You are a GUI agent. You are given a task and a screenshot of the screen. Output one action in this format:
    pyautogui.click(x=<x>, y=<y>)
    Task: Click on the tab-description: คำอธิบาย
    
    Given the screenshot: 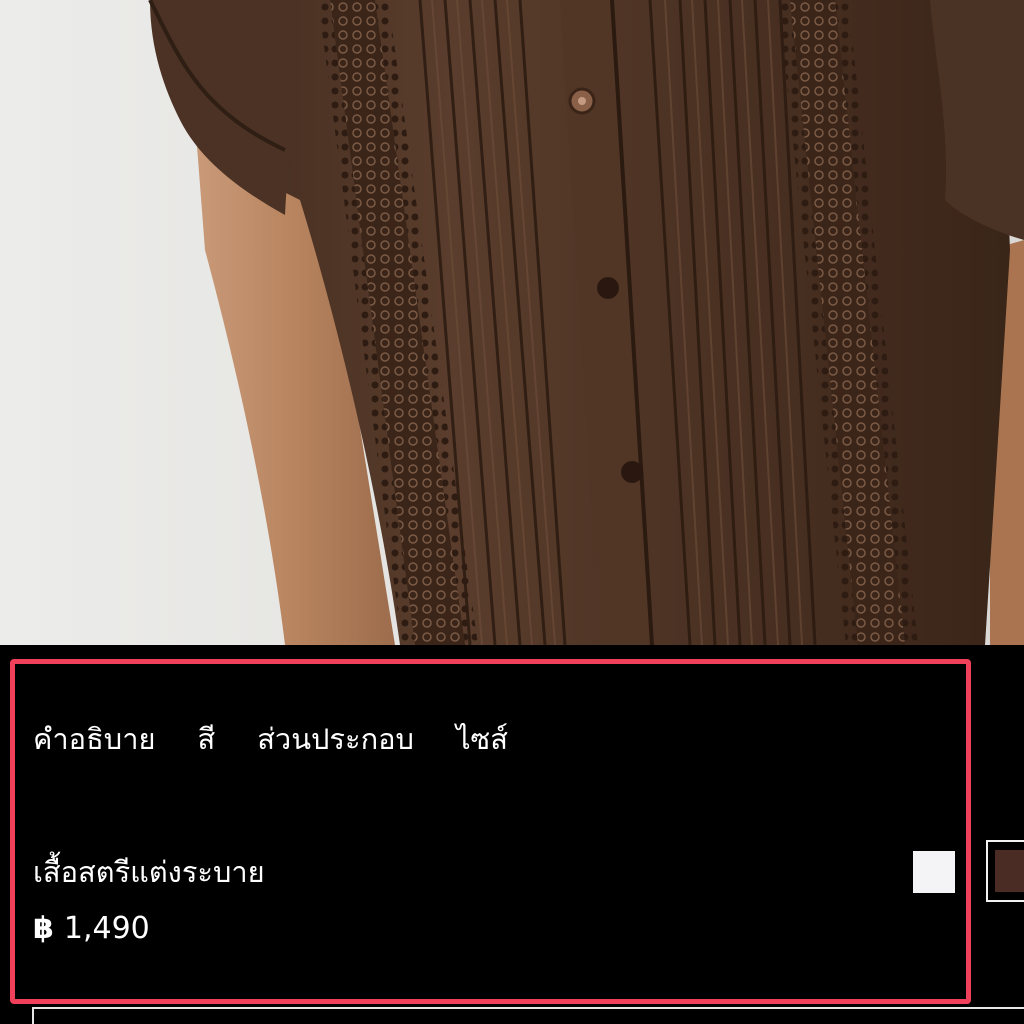 What is the action you would take?
    pyautogui.click(x=94, y=739)
    